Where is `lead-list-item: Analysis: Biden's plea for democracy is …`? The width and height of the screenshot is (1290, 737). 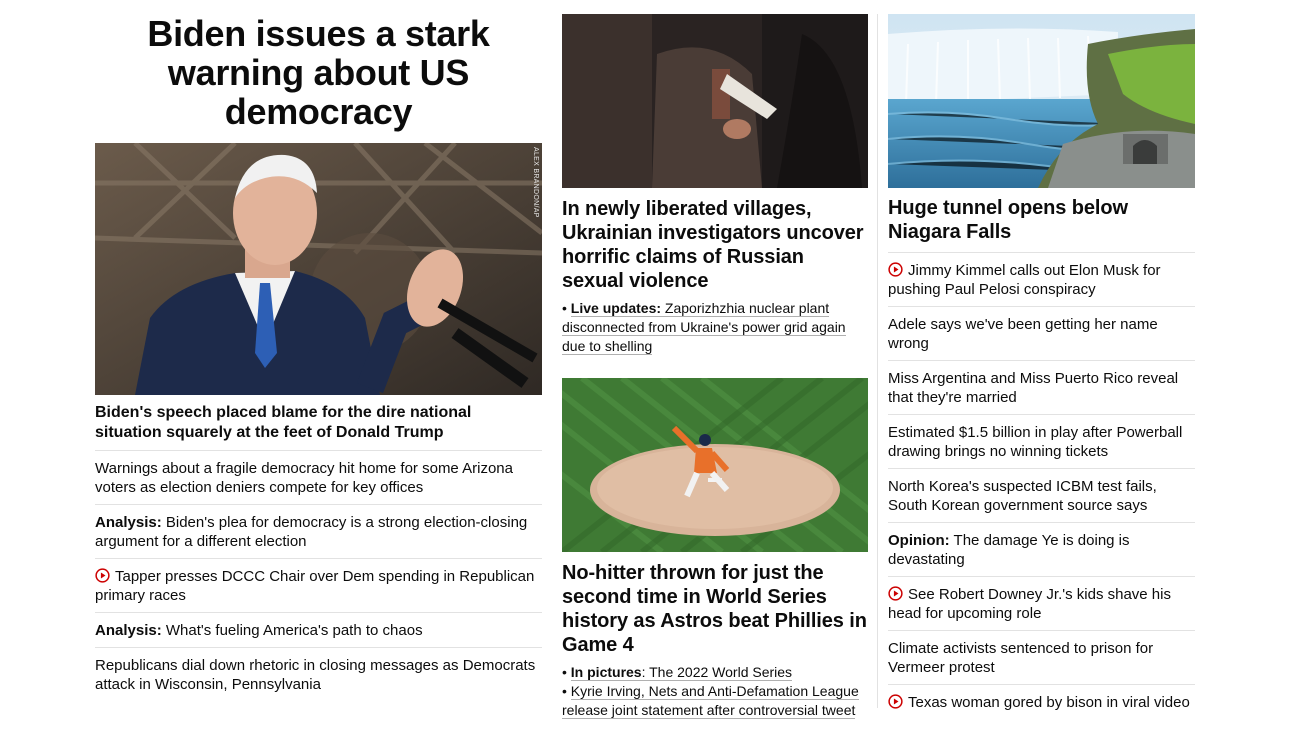 lead-list-item: Analysis: Biden's plea for democracy is … is located at coordinates (318, 532).